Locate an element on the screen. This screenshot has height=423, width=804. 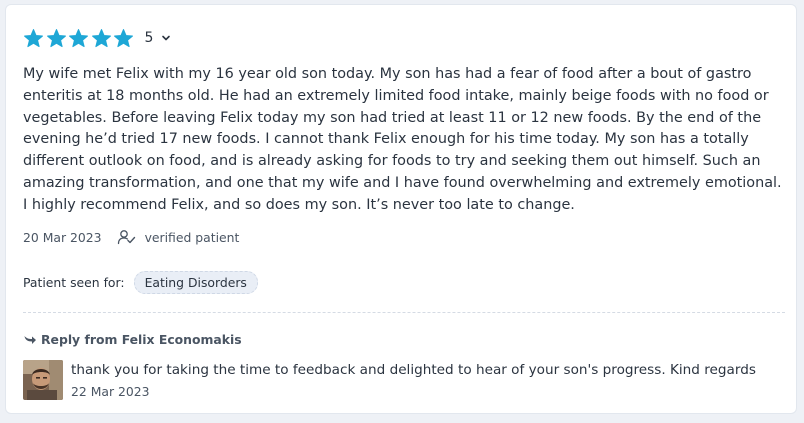
seen-for-label: Patient seen for: is located at coordinates (74, 282).